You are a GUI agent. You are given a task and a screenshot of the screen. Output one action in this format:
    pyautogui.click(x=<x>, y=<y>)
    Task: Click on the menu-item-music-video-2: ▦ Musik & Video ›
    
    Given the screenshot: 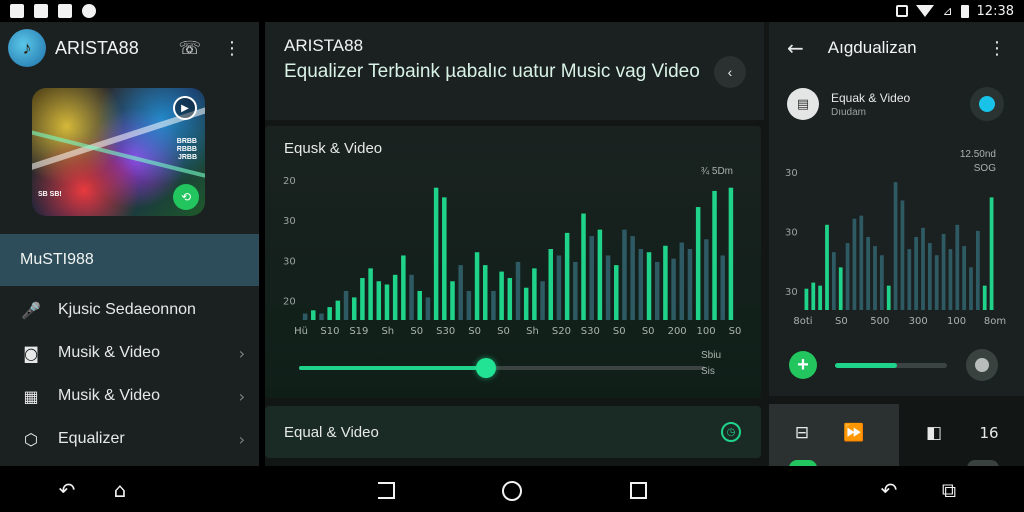 What is the action you would take?
    pyautogui.click(x=129, y=396)
    